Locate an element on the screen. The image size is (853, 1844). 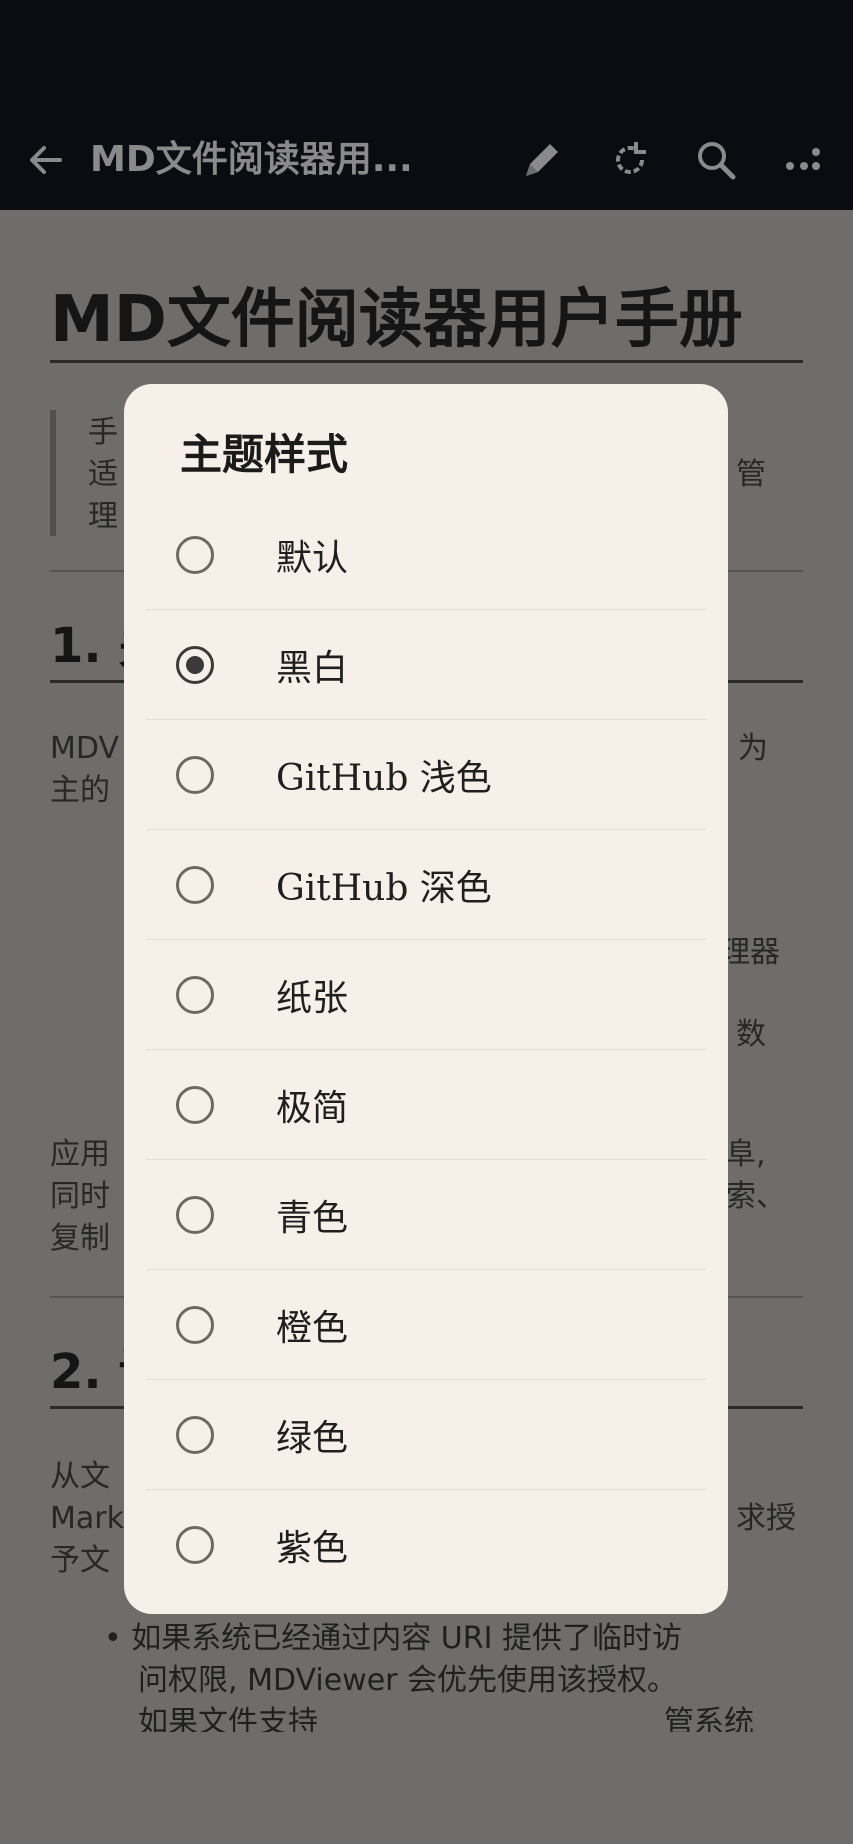
document-heading: MD文件阅读器用户手册 is located at coordinates (396, 320).